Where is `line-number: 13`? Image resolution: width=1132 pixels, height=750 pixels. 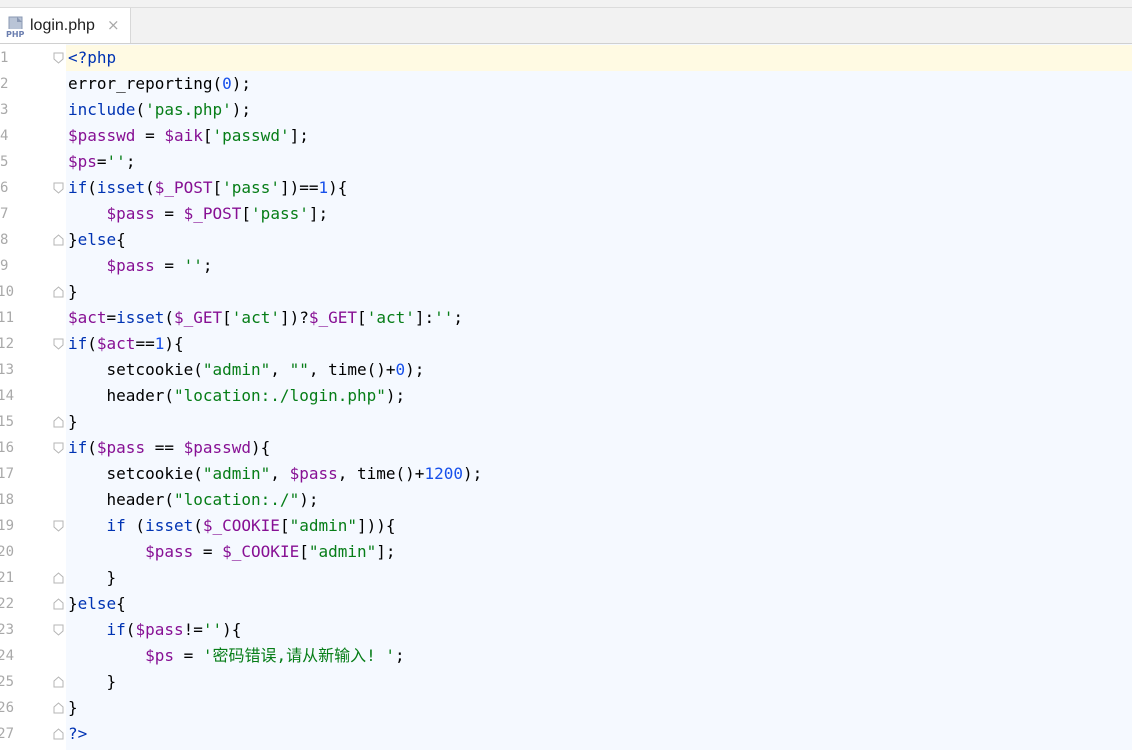
line-number: 13 is located at coordinates (7, 370).